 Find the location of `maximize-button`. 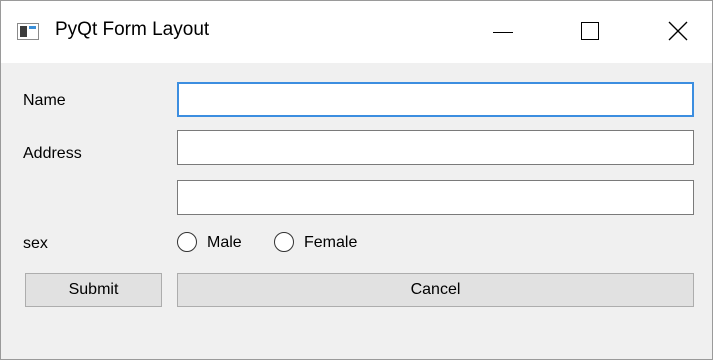

maximize-button is located at coordinates (591, 32).